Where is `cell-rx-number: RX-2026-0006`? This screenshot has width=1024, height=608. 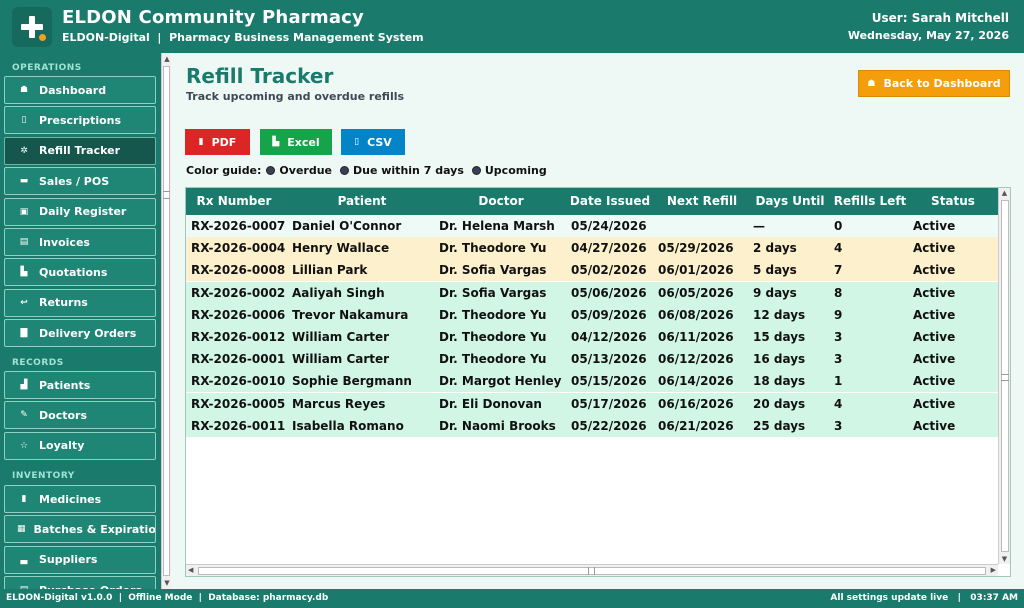 cell-rx-number: RX-2026-0006 is located at coordinates (238, 314).